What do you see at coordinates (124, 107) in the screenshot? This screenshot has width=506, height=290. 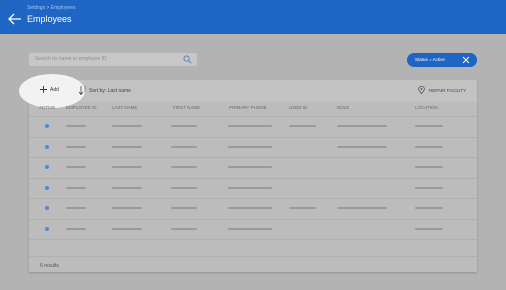 I see `column-last-name: LAST NAME` at bounding box center [124, 107].